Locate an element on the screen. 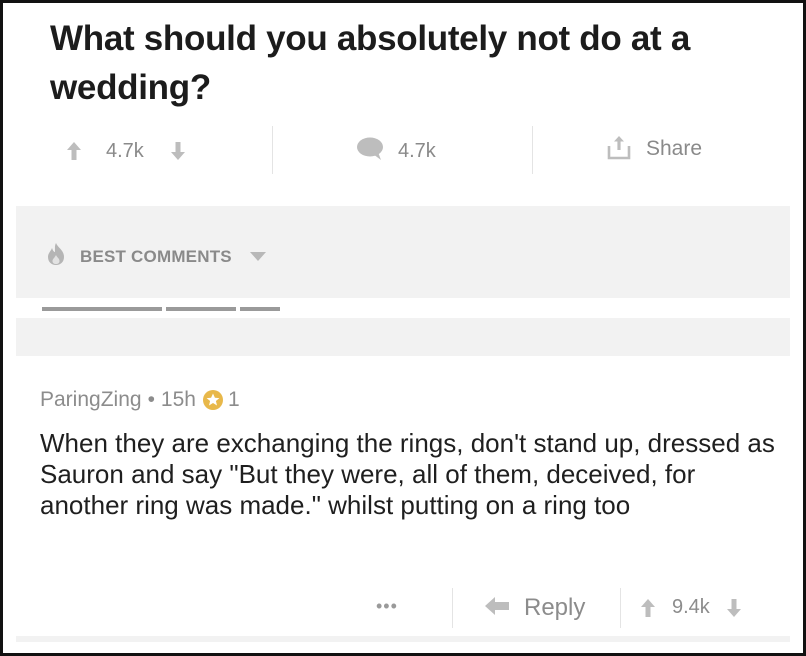  chevron-down-icon is located at coordinates (257, 256).